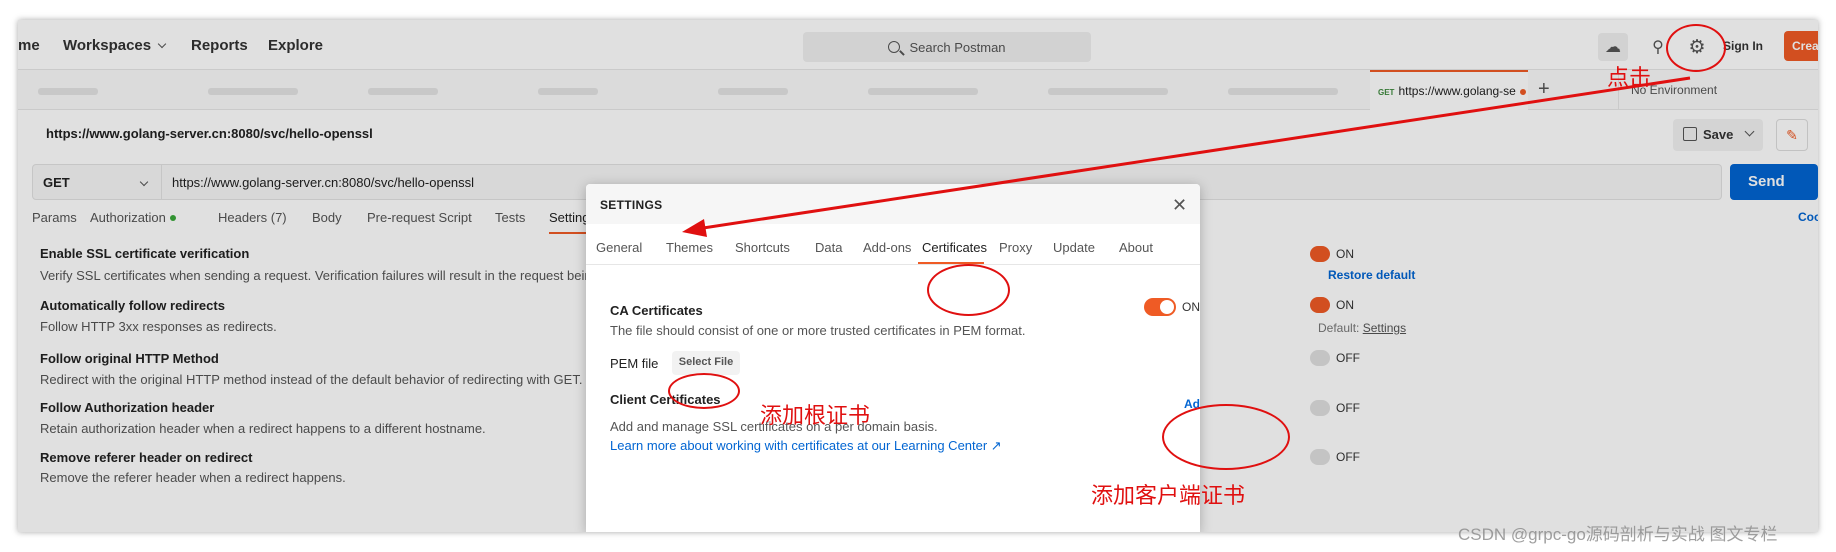 The height and width of the screenshot is (552, 1836). What do you see at coordinates (968, 290) in the screenshot?
I see `certificates-tab-ring` at bounding box center [968, 290].